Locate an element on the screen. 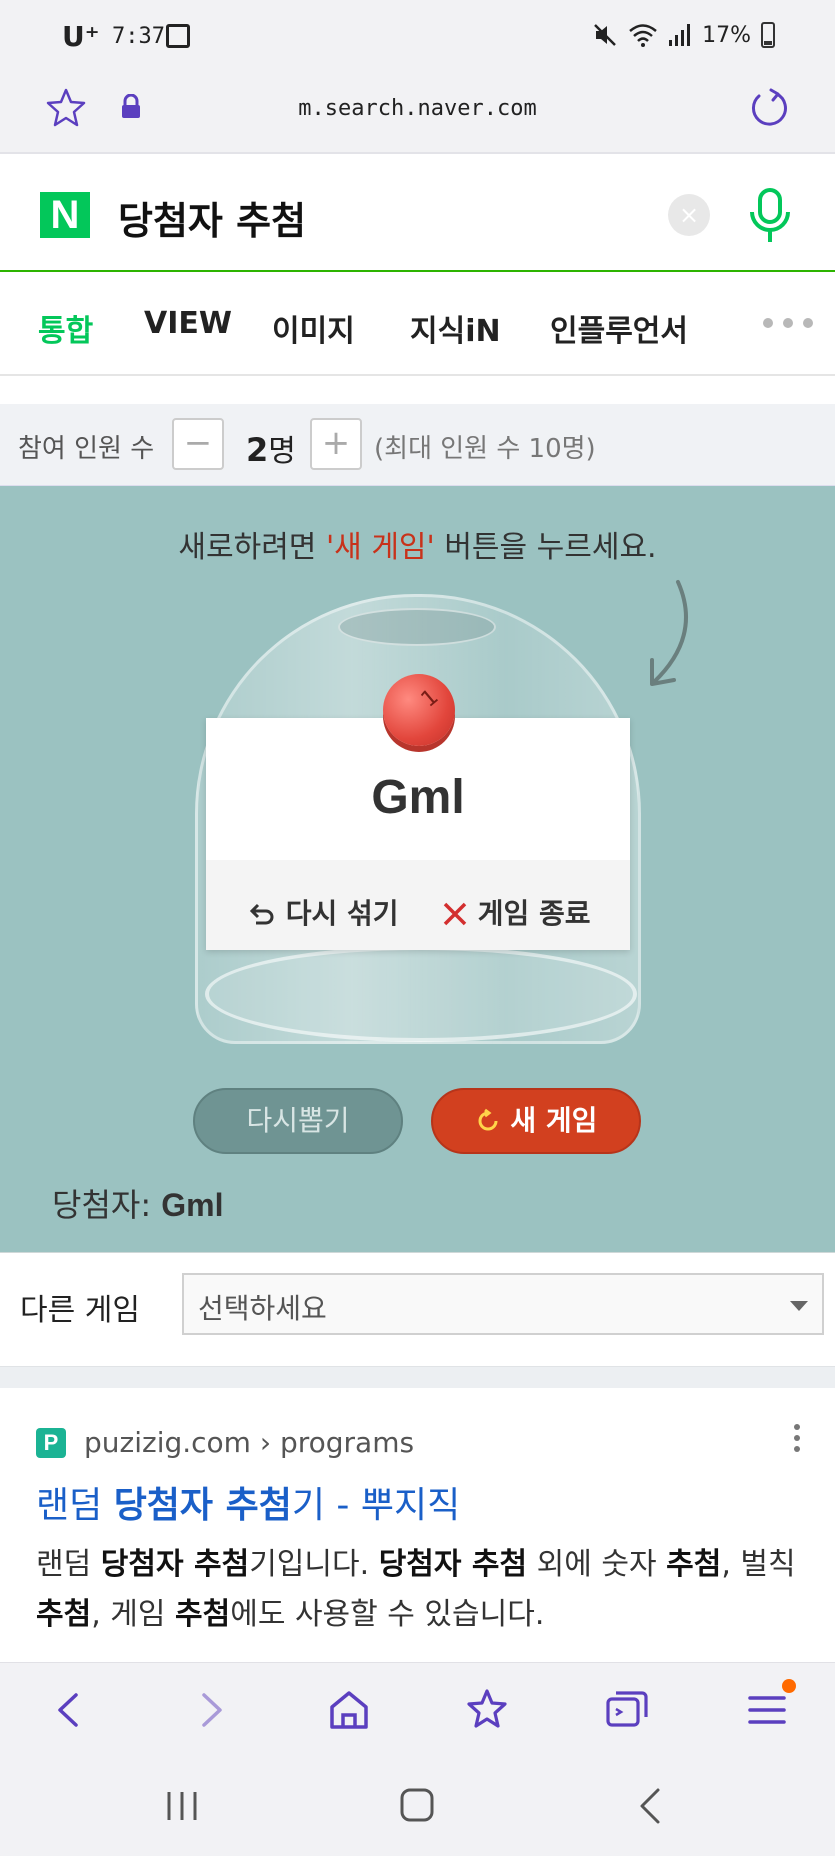 Image resolution: width=835 pixels, height=1856 pixels. other-game-label: 다른 게임 is located at coordinates (80, 1310).